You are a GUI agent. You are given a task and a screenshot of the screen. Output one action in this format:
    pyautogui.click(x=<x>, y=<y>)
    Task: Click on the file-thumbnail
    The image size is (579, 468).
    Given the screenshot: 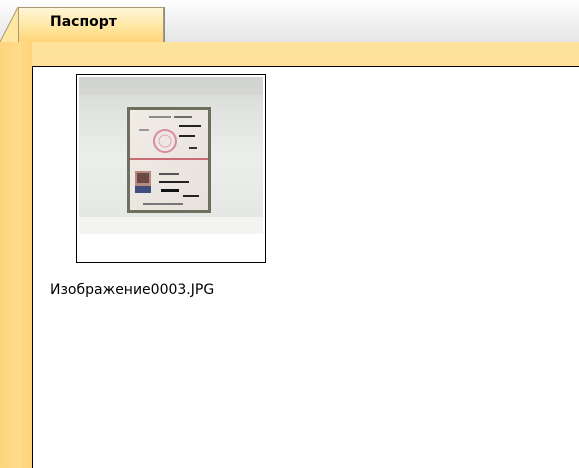 What is the action you would take?
    pyautogui.click(x=171, y=168)
    